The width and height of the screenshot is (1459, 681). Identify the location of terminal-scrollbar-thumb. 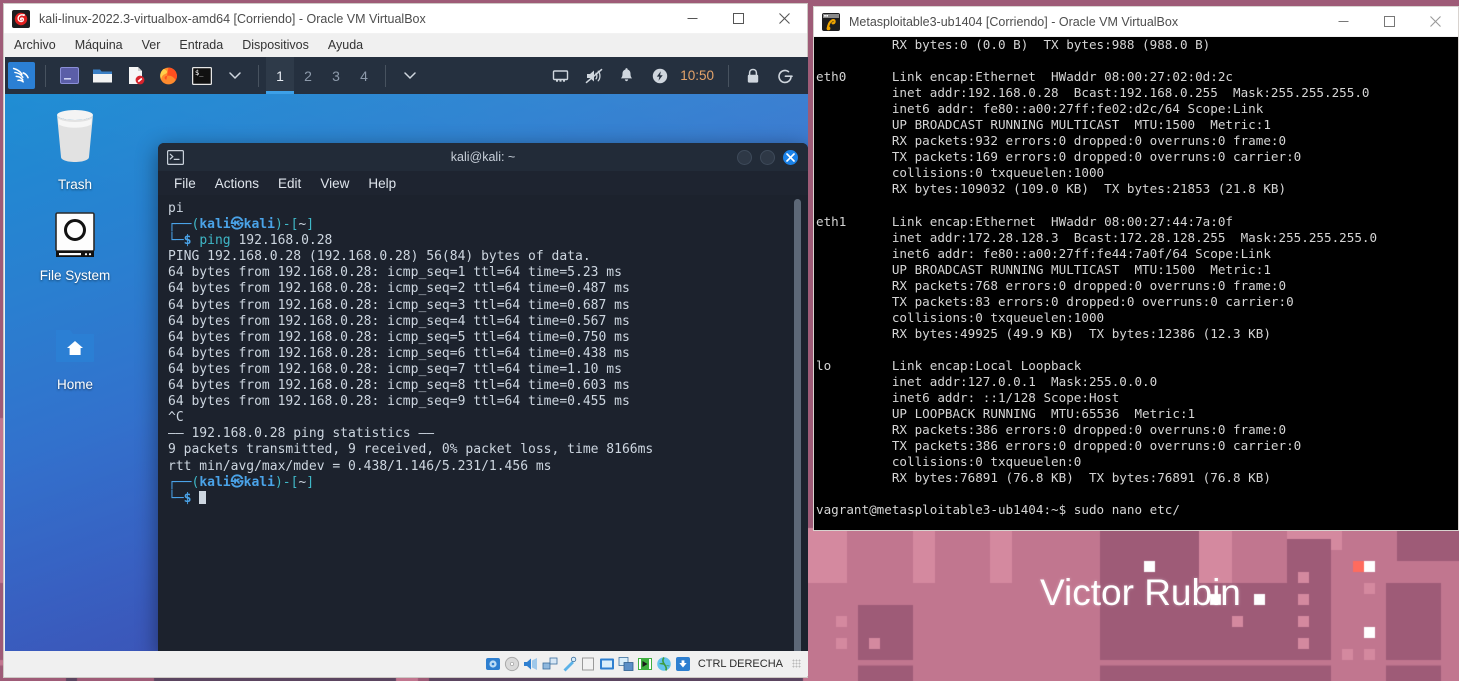
(797, 426).